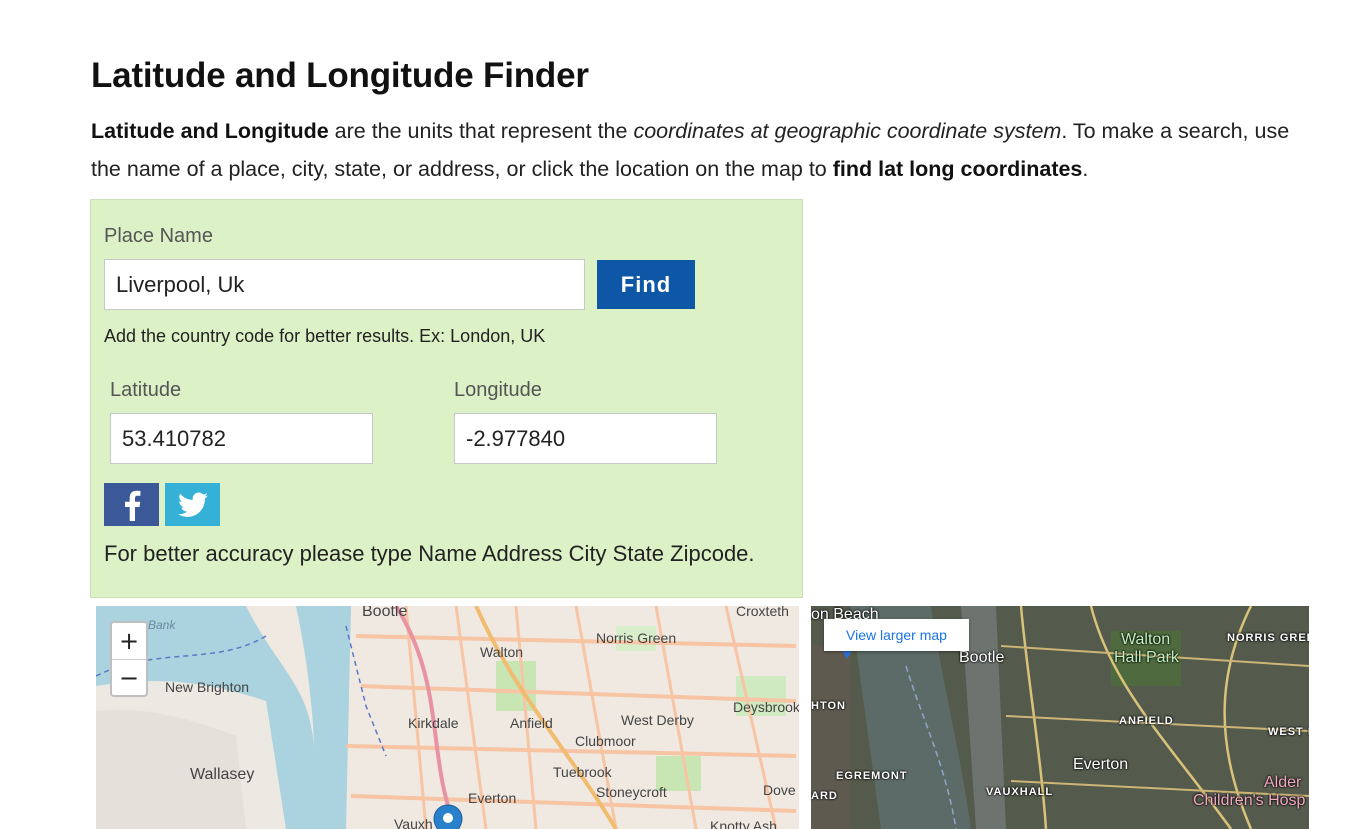 The height and width of the screenshot is (829, 1349). I want to click on place-name-input, so click(344, 284).